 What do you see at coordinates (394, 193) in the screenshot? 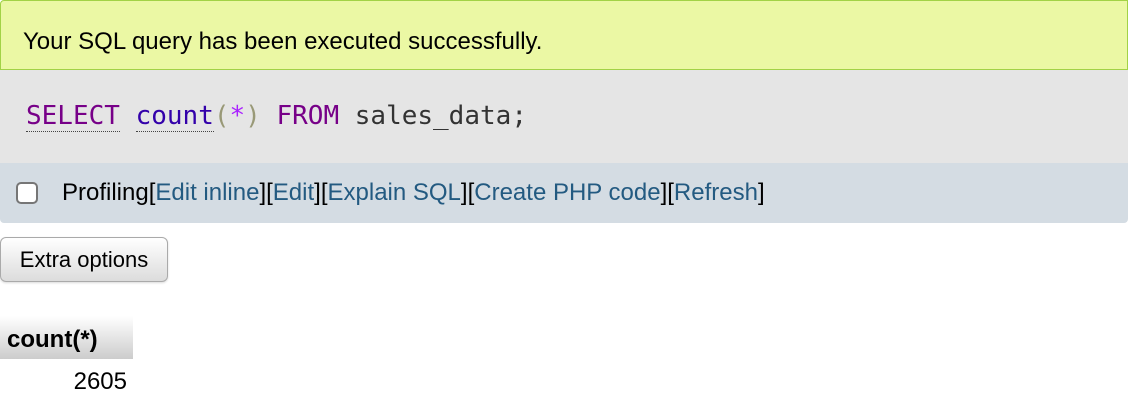
I see `explain-sql-link: Explain SQL` at bounding box center [394, 193].